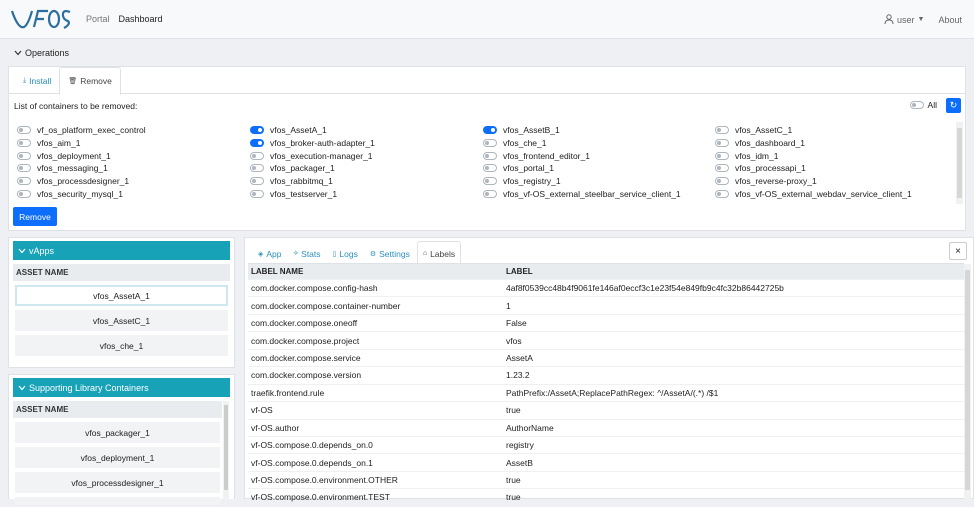 This screenshot has width=974, height=507. I want to click on container-toggle-item: vf_os_platform_exec_control, so click(133, 130).